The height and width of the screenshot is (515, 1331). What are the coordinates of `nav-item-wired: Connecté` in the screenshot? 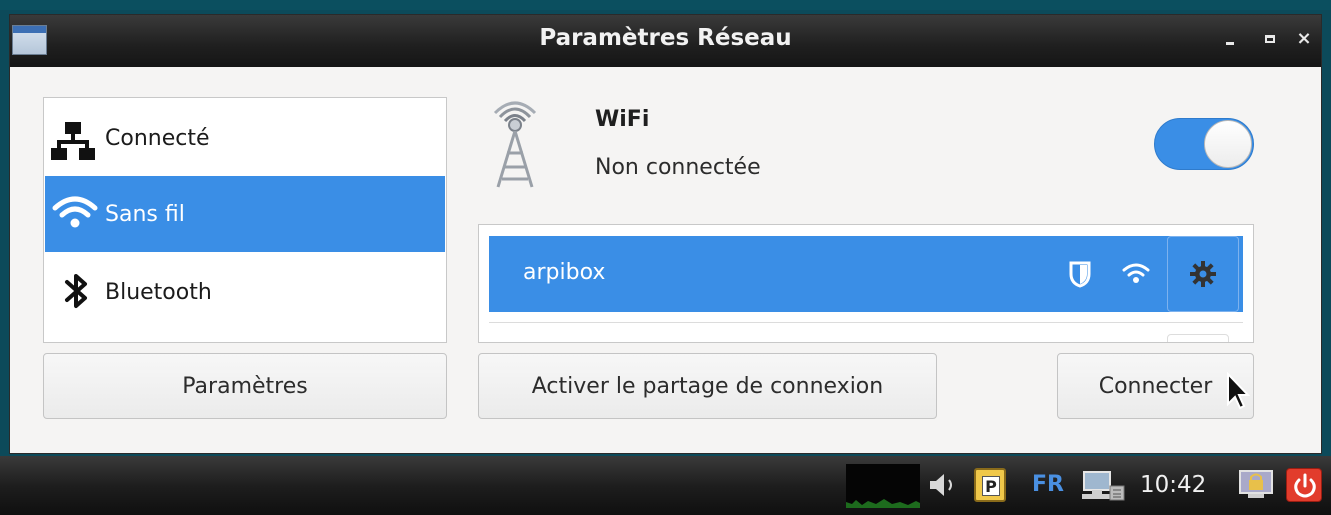 It's located at (245, 138).